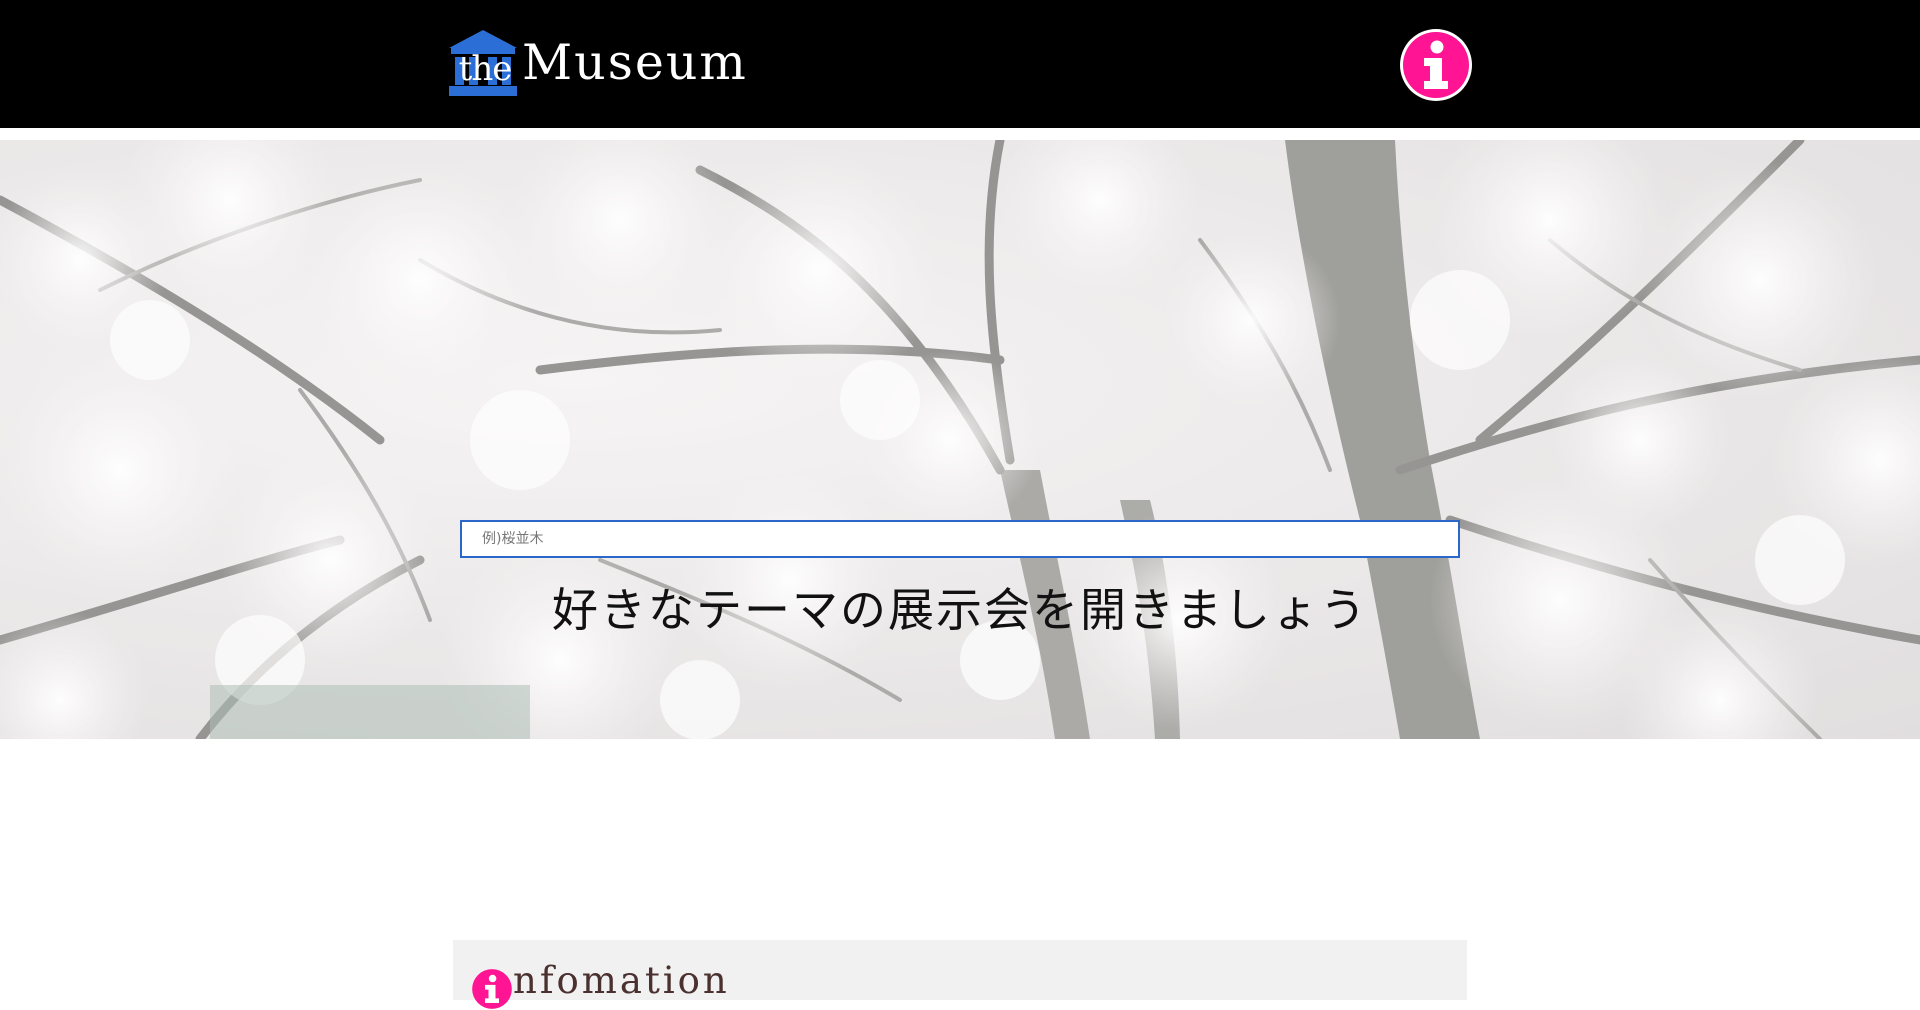 Image resolution: width=1920 pixels, height=1010 pixels. I want to click on hero-tagline: 好きなテーマの展示会を開きましょう, so click(960, 610).